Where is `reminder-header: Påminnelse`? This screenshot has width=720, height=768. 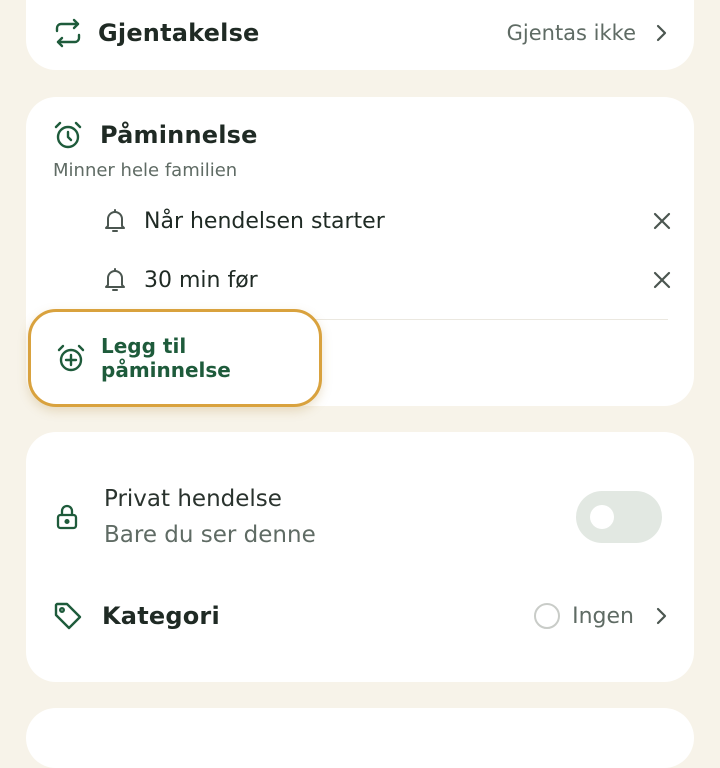 reminder-header: Påminnelse is located at coordinates (155, 135).